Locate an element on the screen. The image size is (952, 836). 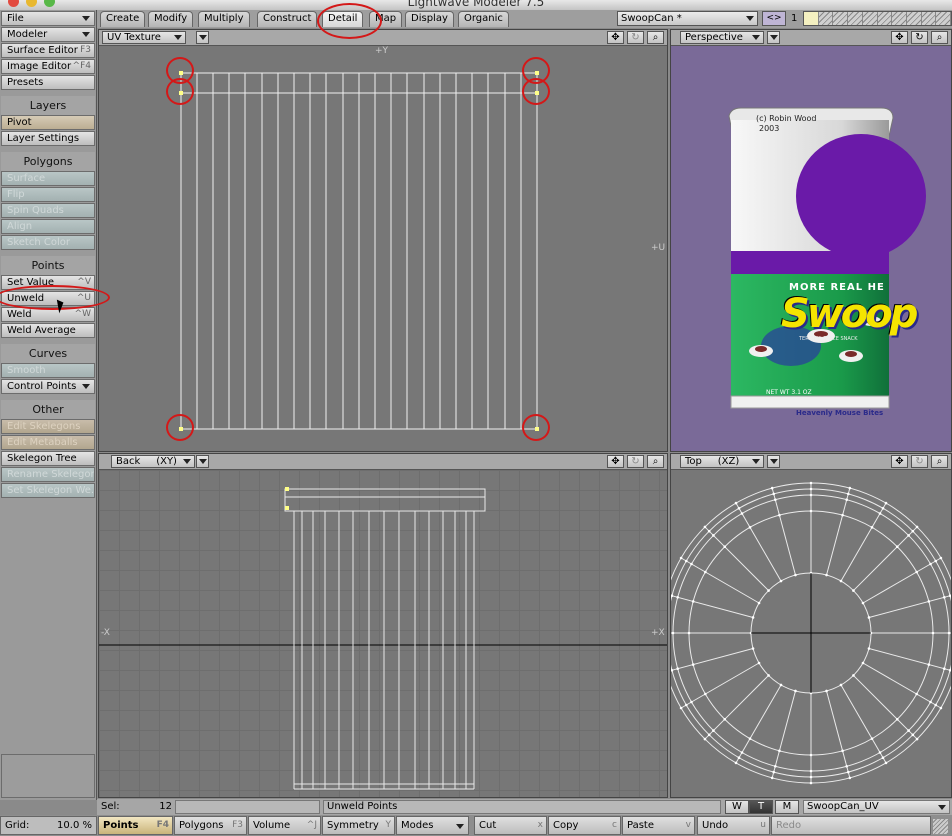
polygons-mode-button: Polygons F3 is located at coordinates (210, 825).